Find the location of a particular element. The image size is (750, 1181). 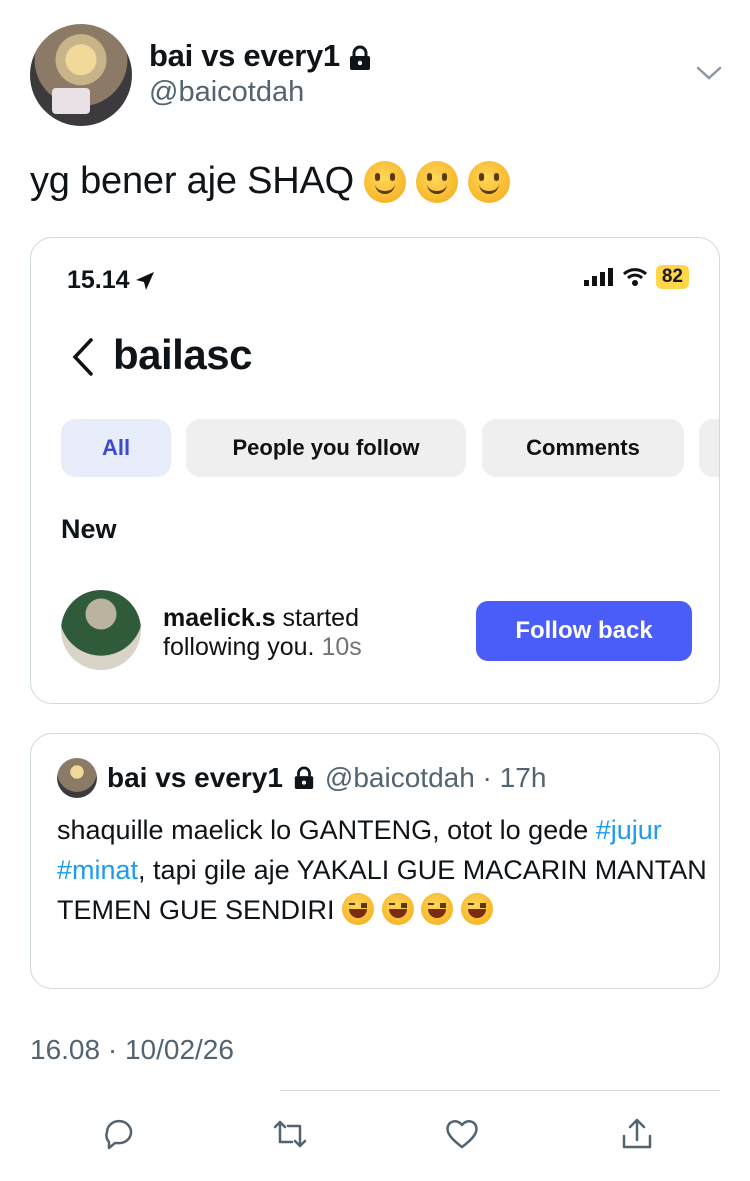

heart-icon is located at coordinates (462, 1134).